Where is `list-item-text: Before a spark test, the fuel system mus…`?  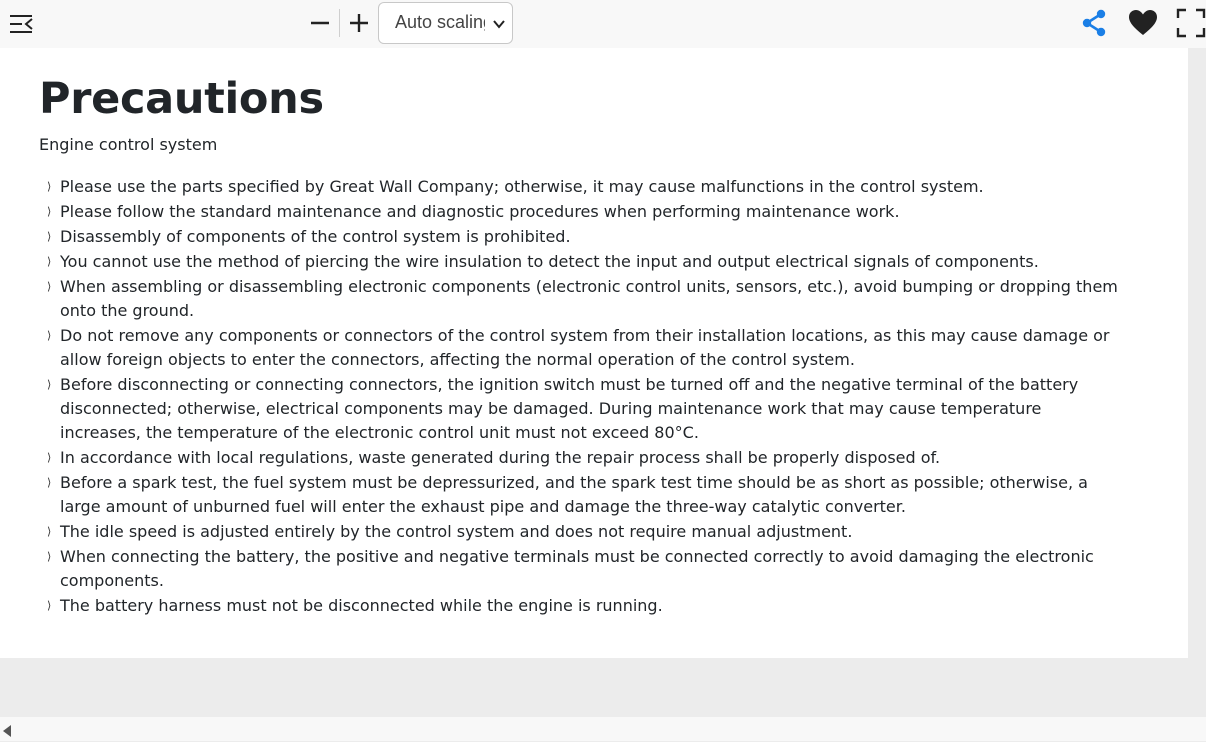 list-item-text: Before a spark test, the fuel system mus… is located at coordinates (574, 494).